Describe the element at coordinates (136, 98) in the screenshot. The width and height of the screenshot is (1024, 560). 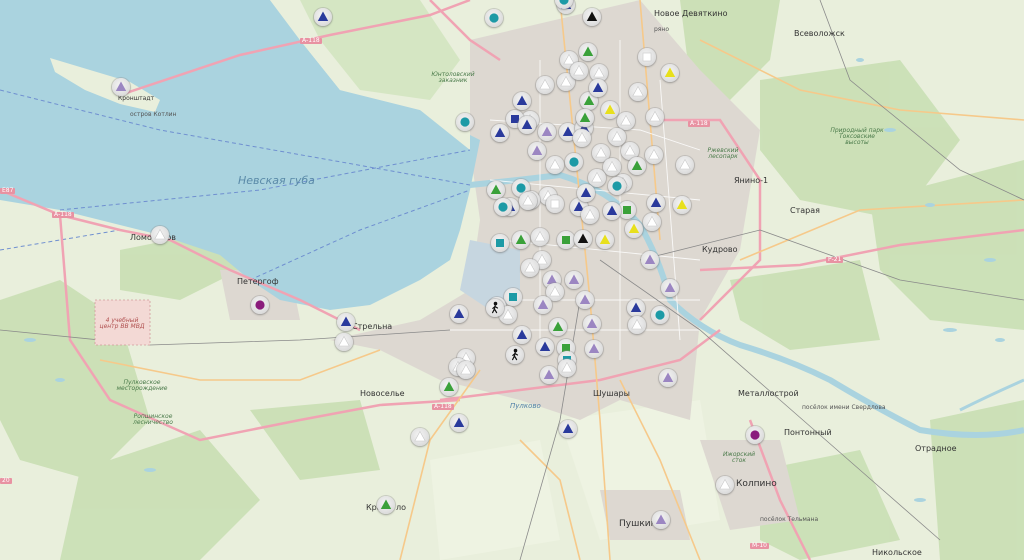
I see `kronstadt-label: Кронштадт` at that location.